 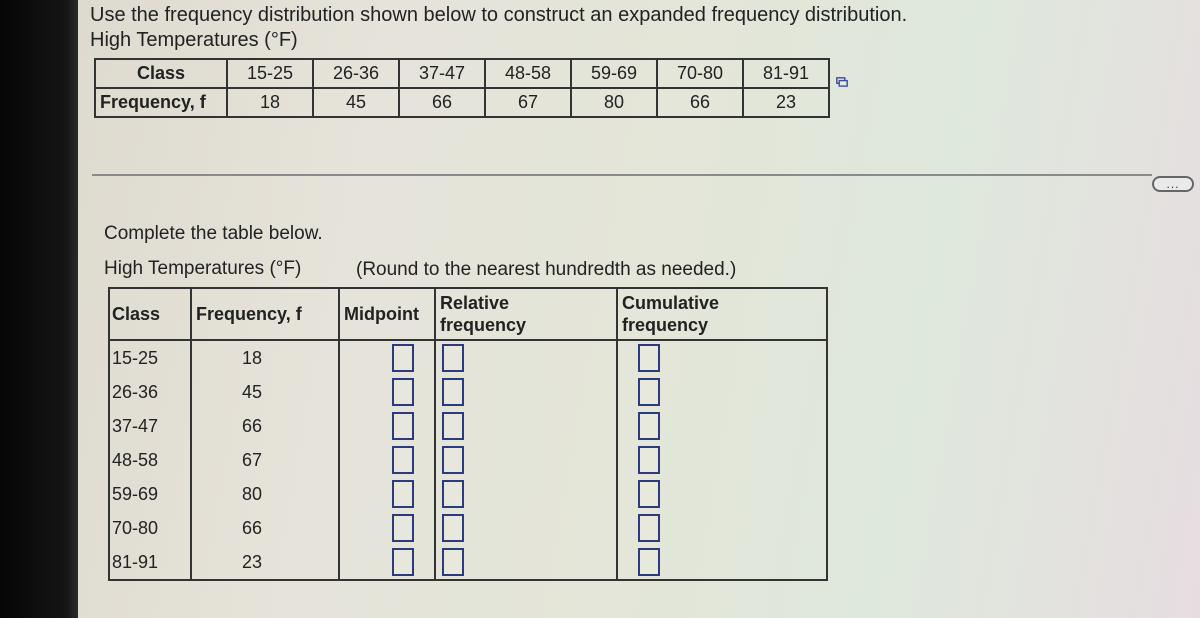 I want to click on frequency-cell: 18, so click(x=264, y=357).